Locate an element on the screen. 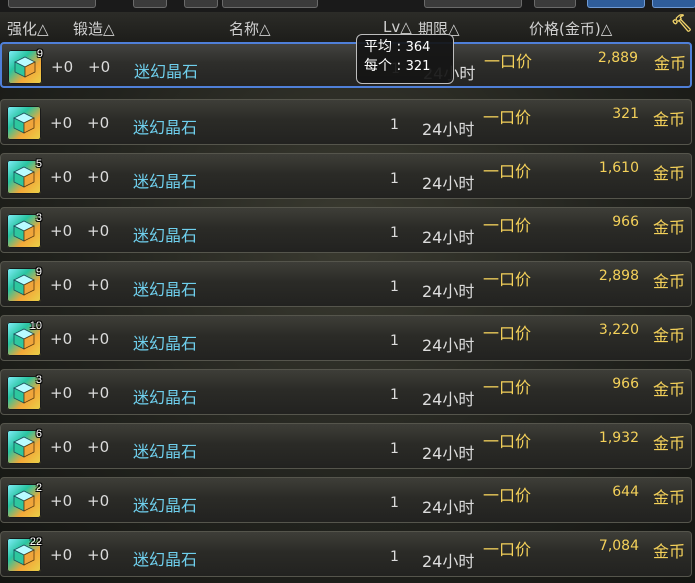  tooltip-each-line: 每个 : 321 is located at coordinates (397, 66).